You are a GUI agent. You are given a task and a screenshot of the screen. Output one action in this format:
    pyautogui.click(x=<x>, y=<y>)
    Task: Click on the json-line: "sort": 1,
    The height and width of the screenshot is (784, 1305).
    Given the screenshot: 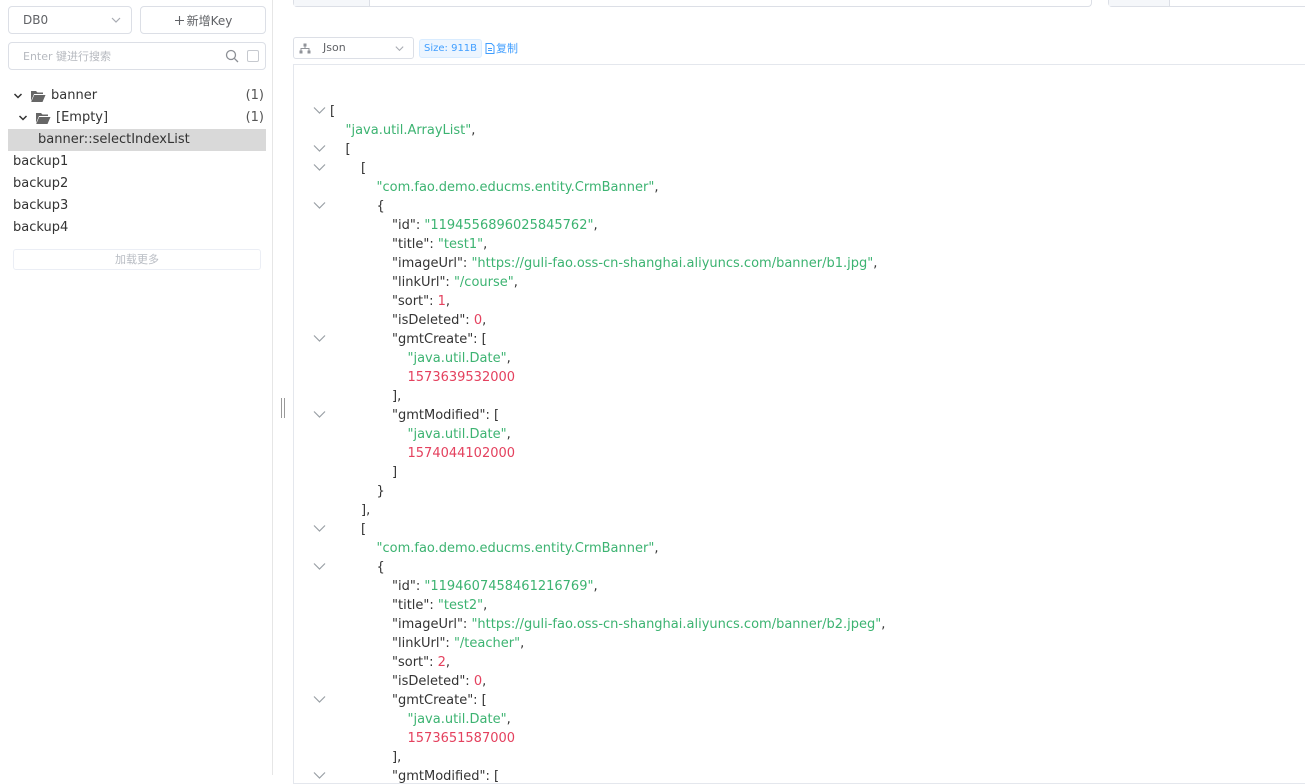 What is the action you would take?
    pyautogui.click(x=799, y=301)
    